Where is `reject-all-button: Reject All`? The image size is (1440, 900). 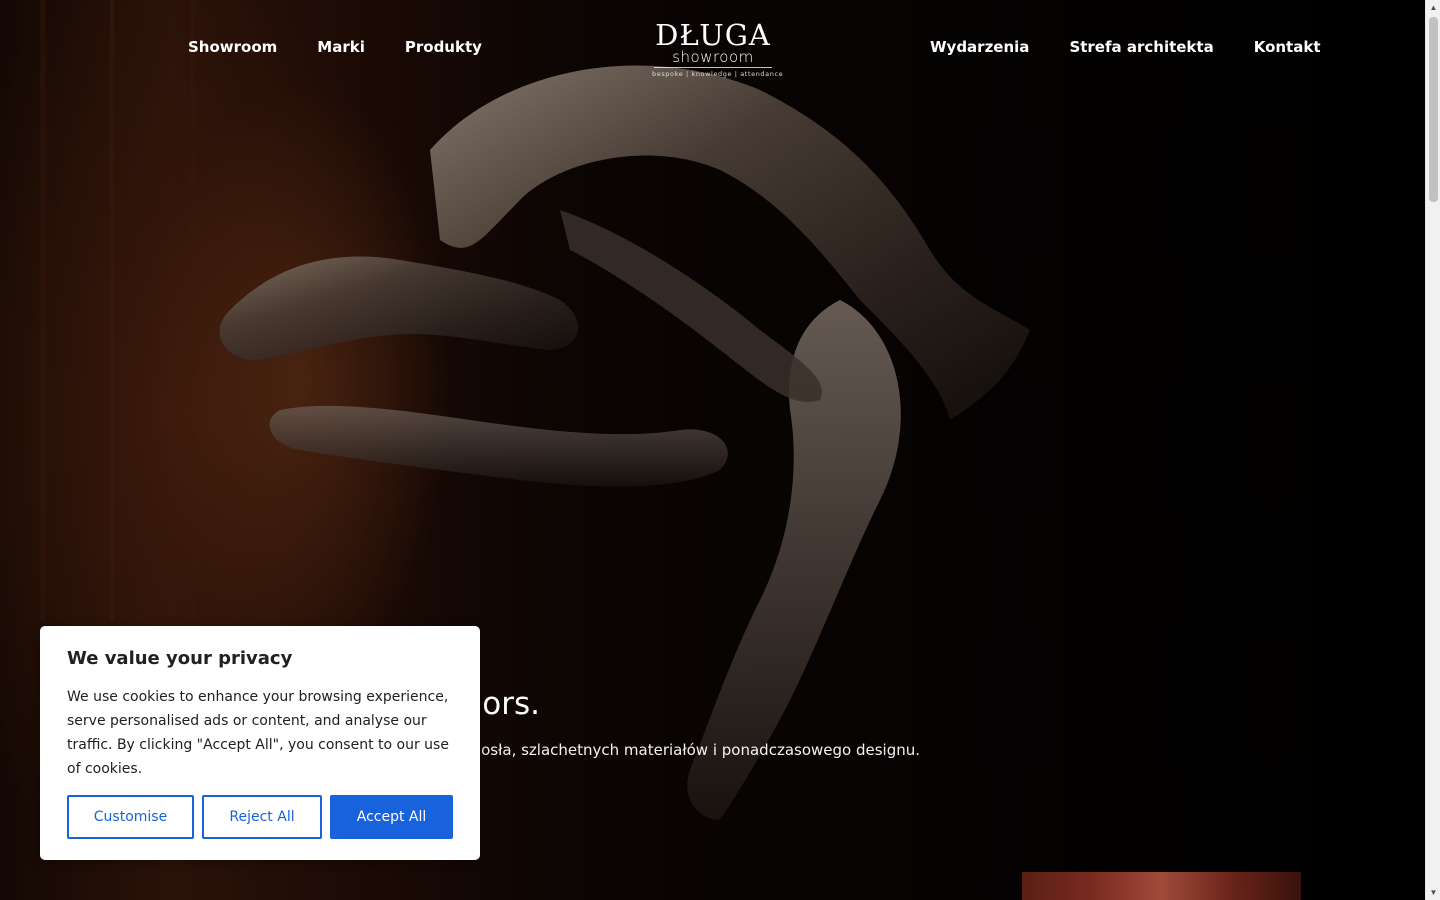 reject-all-button: Reject All is located at coordinates (262, 817).